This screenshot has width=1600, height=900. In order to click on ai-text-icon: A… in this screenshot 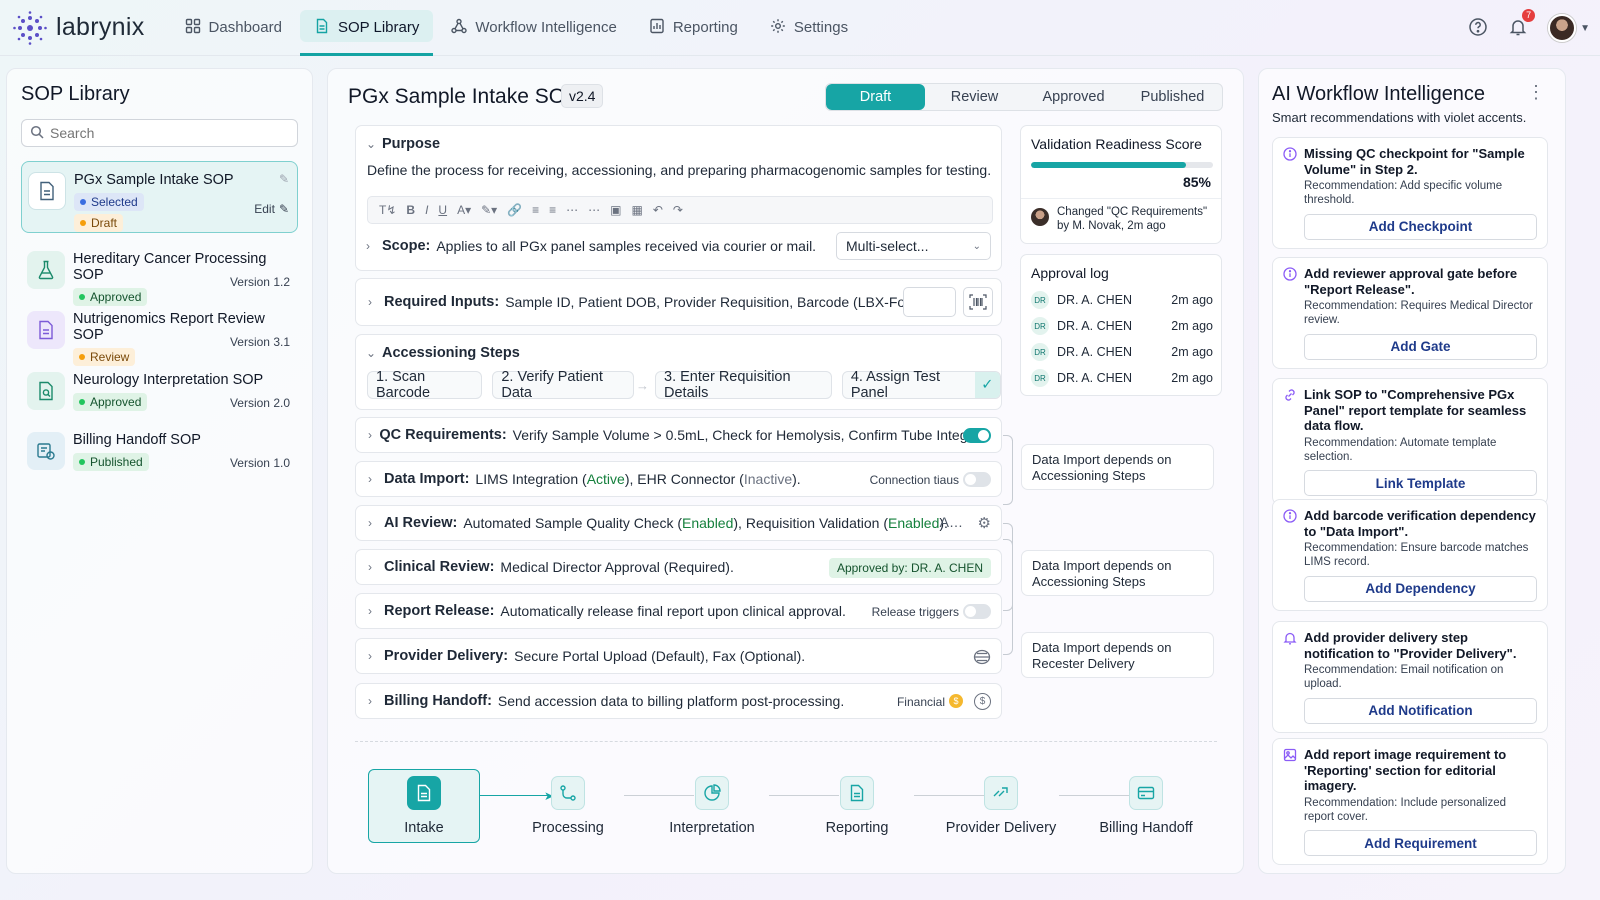, I will do `click(951, 522)`.